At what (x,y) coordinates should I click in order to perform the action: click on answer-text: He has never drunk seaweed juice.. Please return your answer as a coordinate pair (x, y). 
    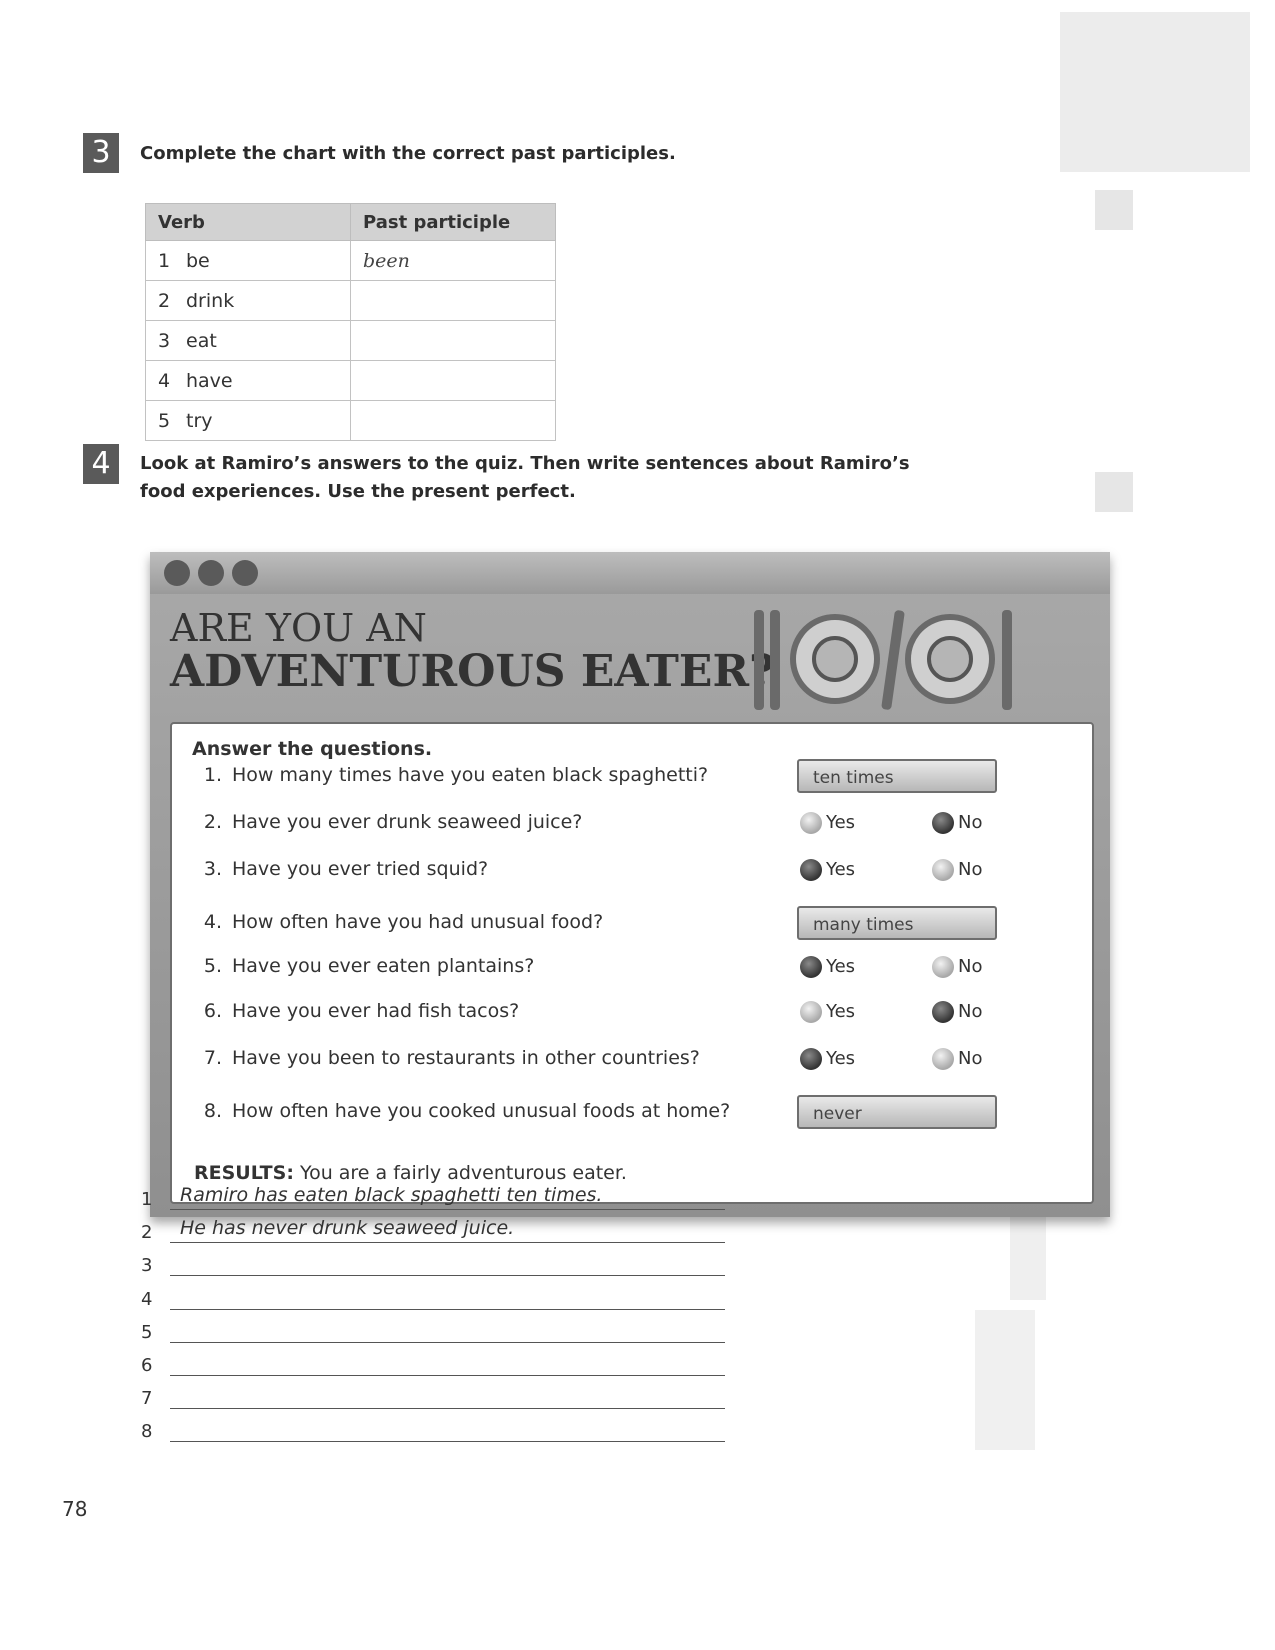
    Looking at the image, I should click on (347, 1228).